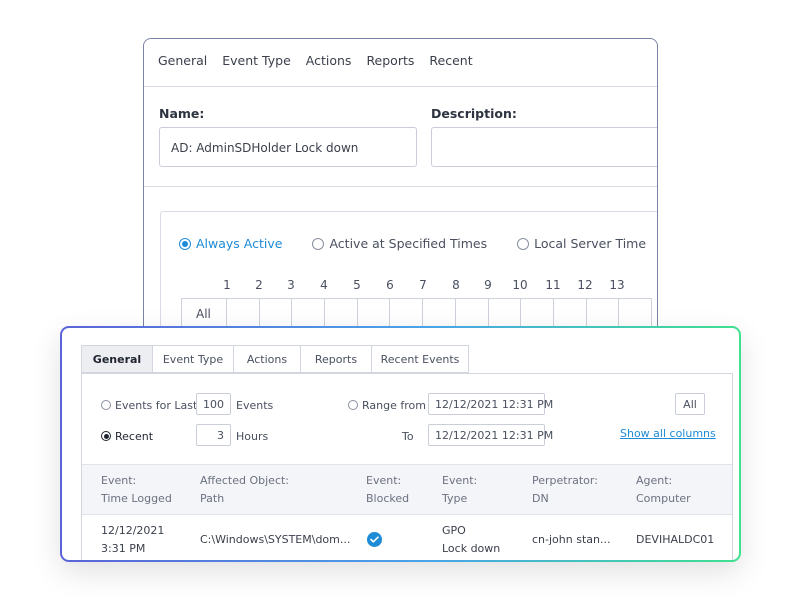 The width and height of the screenshot is (800, 600). I want to click on hour-label: 12, so click(585, 285).